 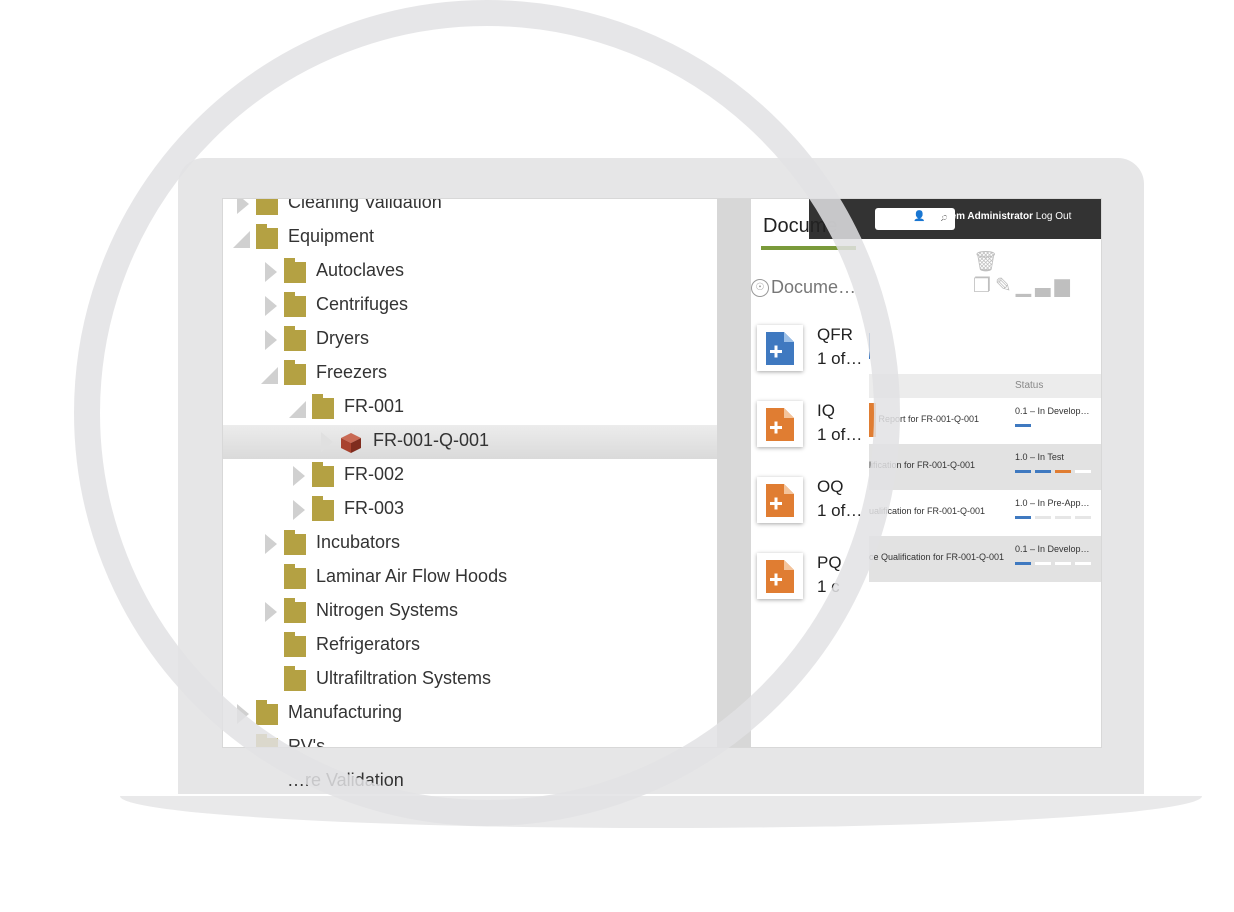 I want to click on tree-item-label: Autoclaves, so click(x=360, y=270).